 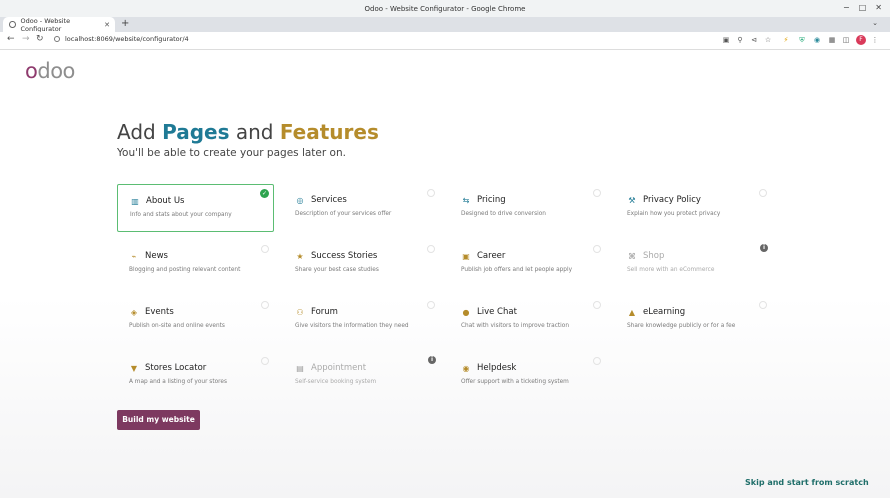 What do you see at coordinates (336, 382) in the screenshot?
I see `feature-description: Self-service booking system` at bounding box center [336, 382].